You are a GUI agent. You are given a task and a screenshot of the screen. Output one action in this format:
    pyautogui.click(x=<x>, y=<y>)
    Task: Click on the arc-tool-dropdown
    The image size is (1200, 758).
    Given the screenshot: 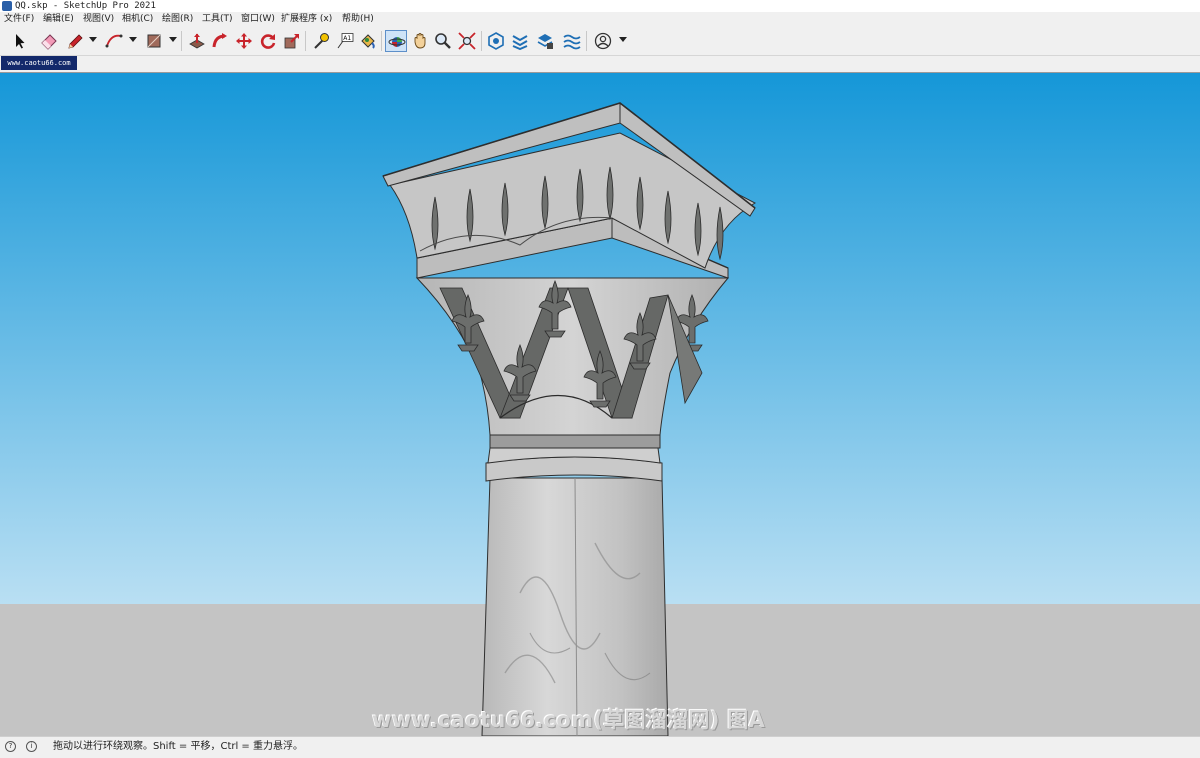 What is the action you would take?
    pyautogui.click(x=133, y=39)
    